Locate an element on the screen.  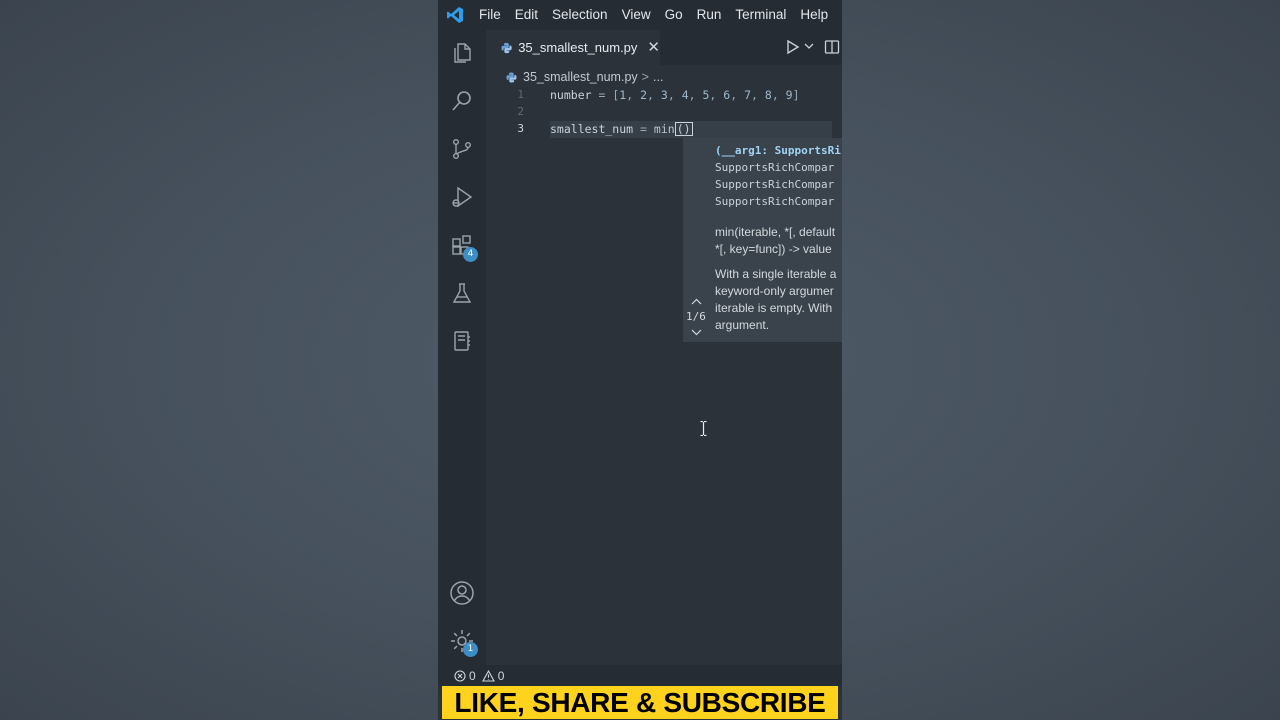
token-number: 3 is located at coordinates (664, 95).